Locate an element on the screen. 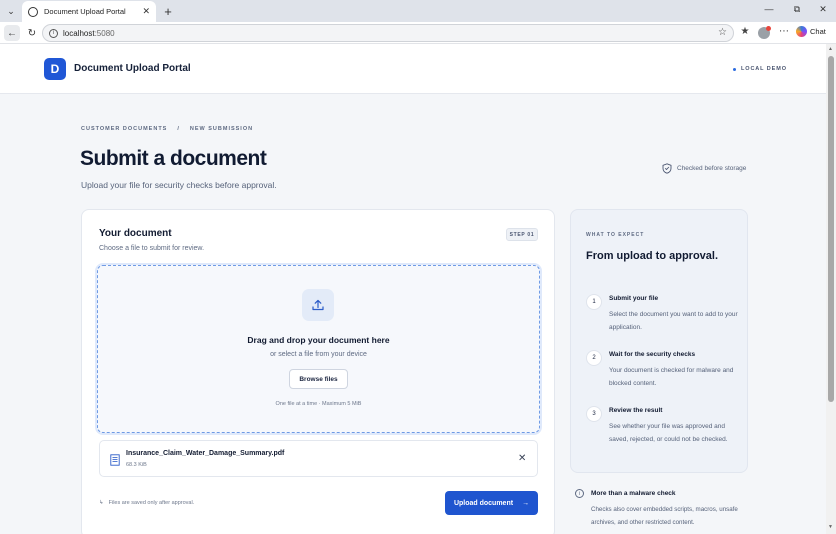 The image size is (836, 534). breadcrumb: CUSTOMER DOCUMENTS / NEW SUBMISSION is located at coordinates (167, 129).